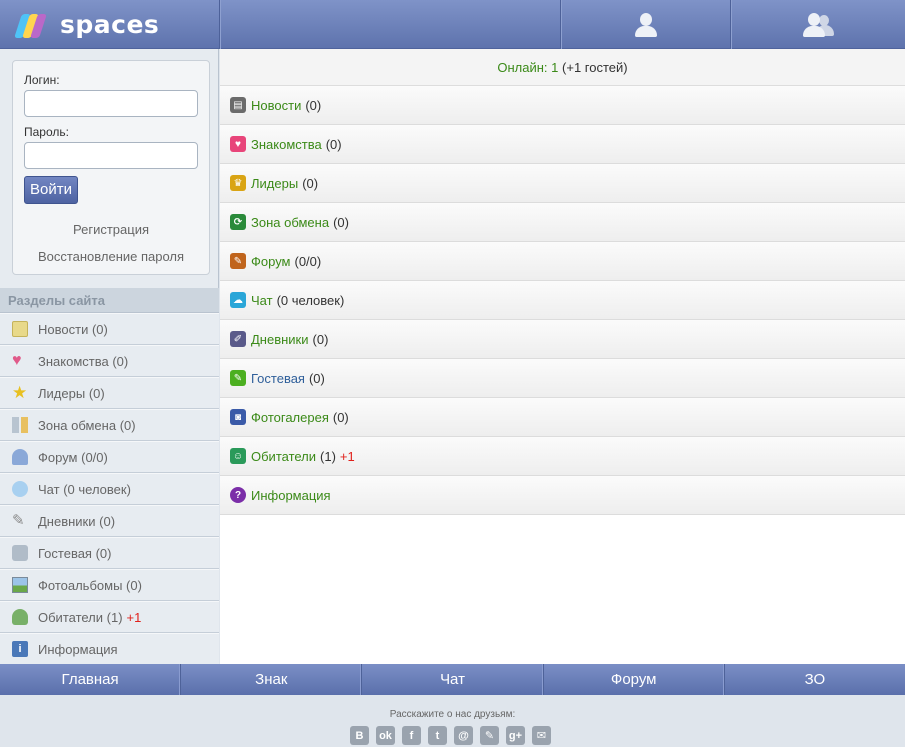  I want to click on nav-exchange: ЗО, so click(815, 679).